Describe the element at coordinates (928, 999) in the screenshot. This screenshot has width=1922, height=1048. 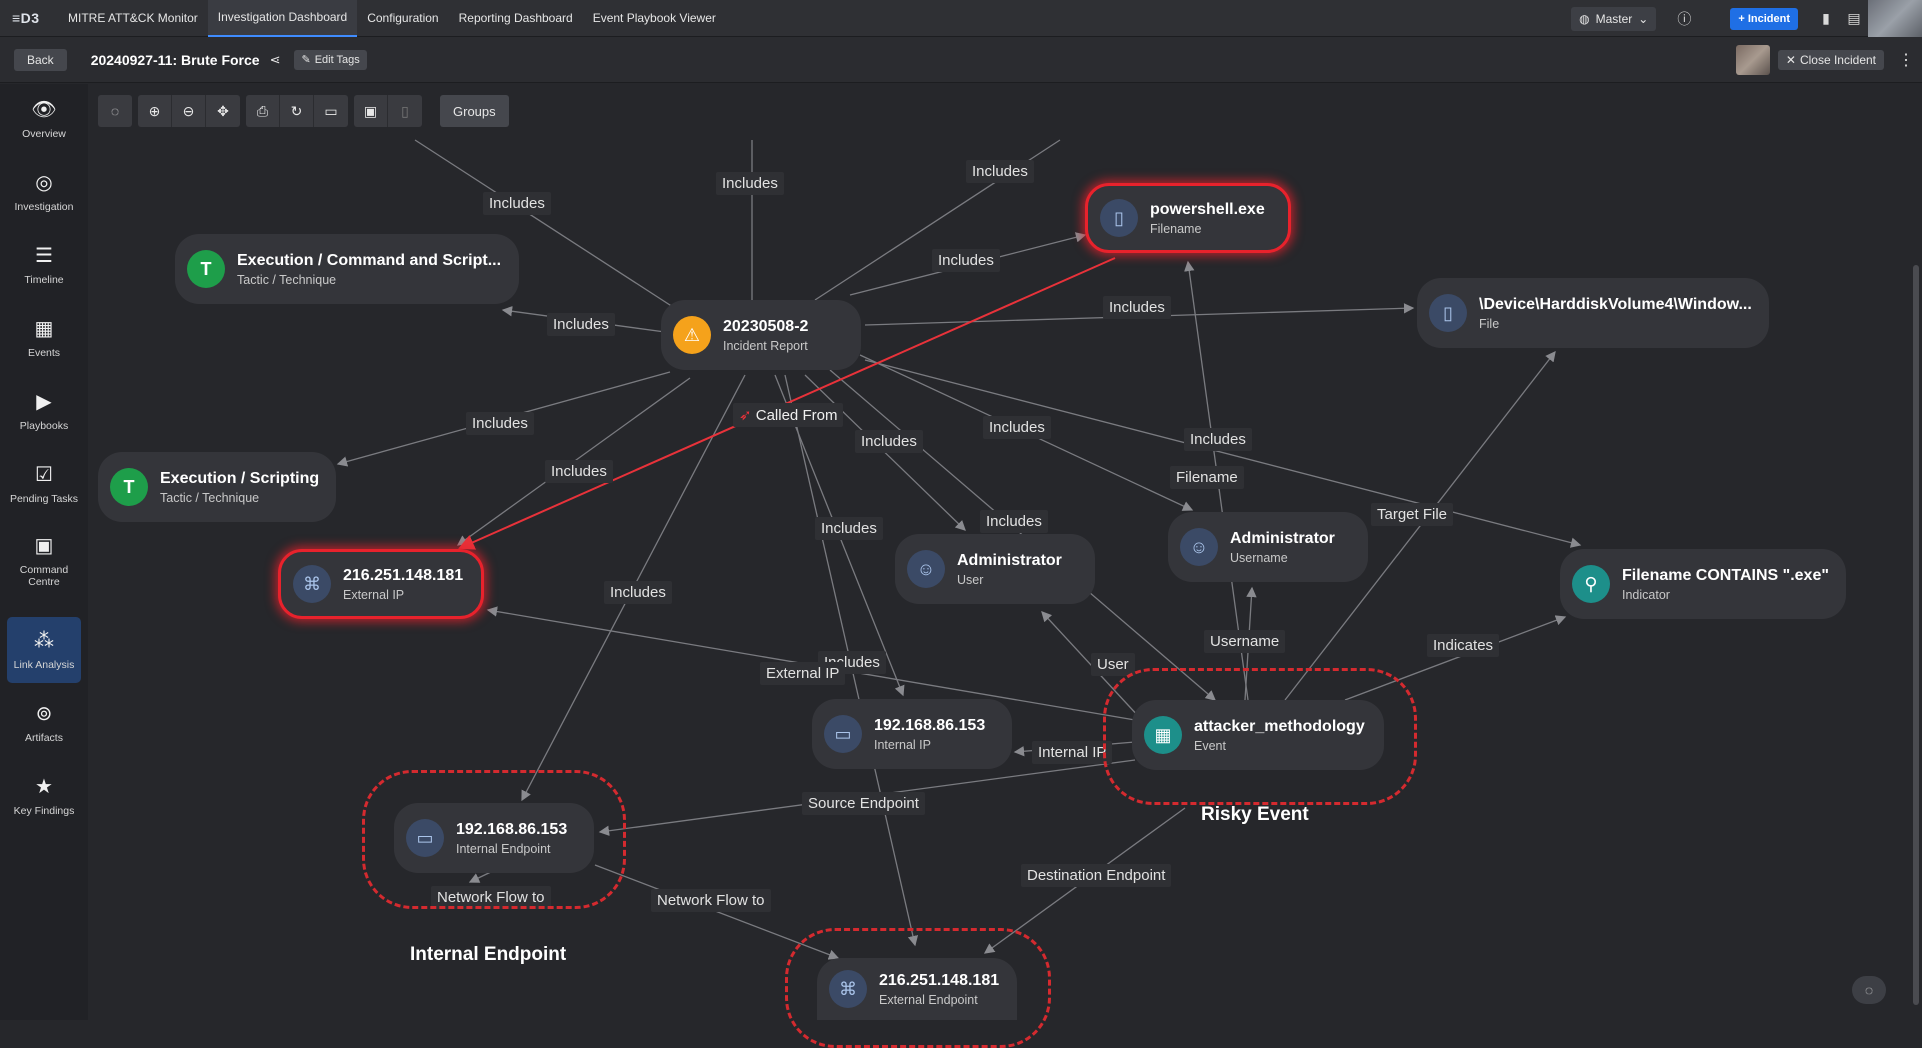
I see `node-type: External Endpoint` at that location.